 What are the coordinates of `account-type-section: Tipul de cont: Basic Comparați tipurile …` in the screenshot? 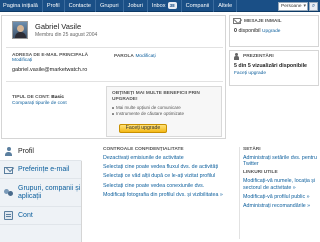 It's located at (59, 100).